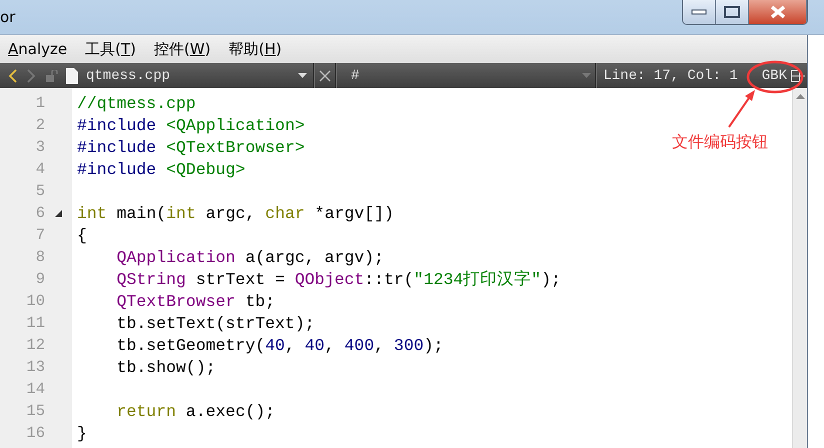  I want to click on line-number: 2, so click(40, 125).